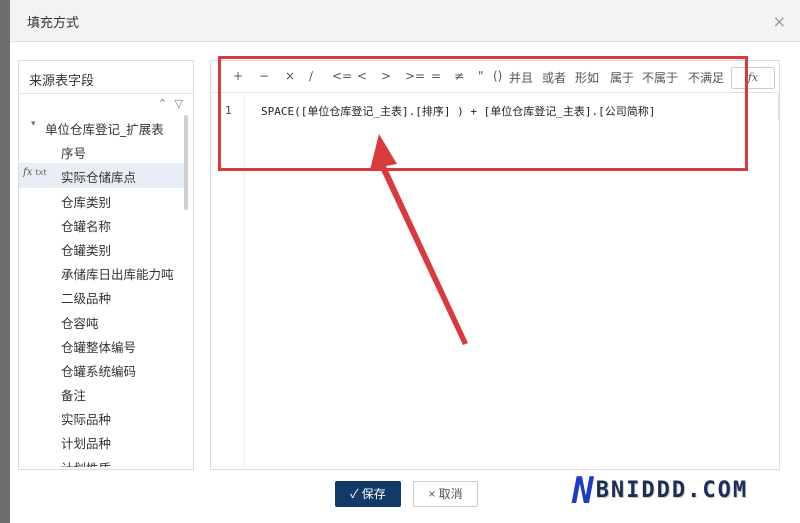 The image size is (800, 523). What do you see at coordinates (179, 103) in the screenshot?
I see `filter-icon: ▽` at bounding box center [179, 103].